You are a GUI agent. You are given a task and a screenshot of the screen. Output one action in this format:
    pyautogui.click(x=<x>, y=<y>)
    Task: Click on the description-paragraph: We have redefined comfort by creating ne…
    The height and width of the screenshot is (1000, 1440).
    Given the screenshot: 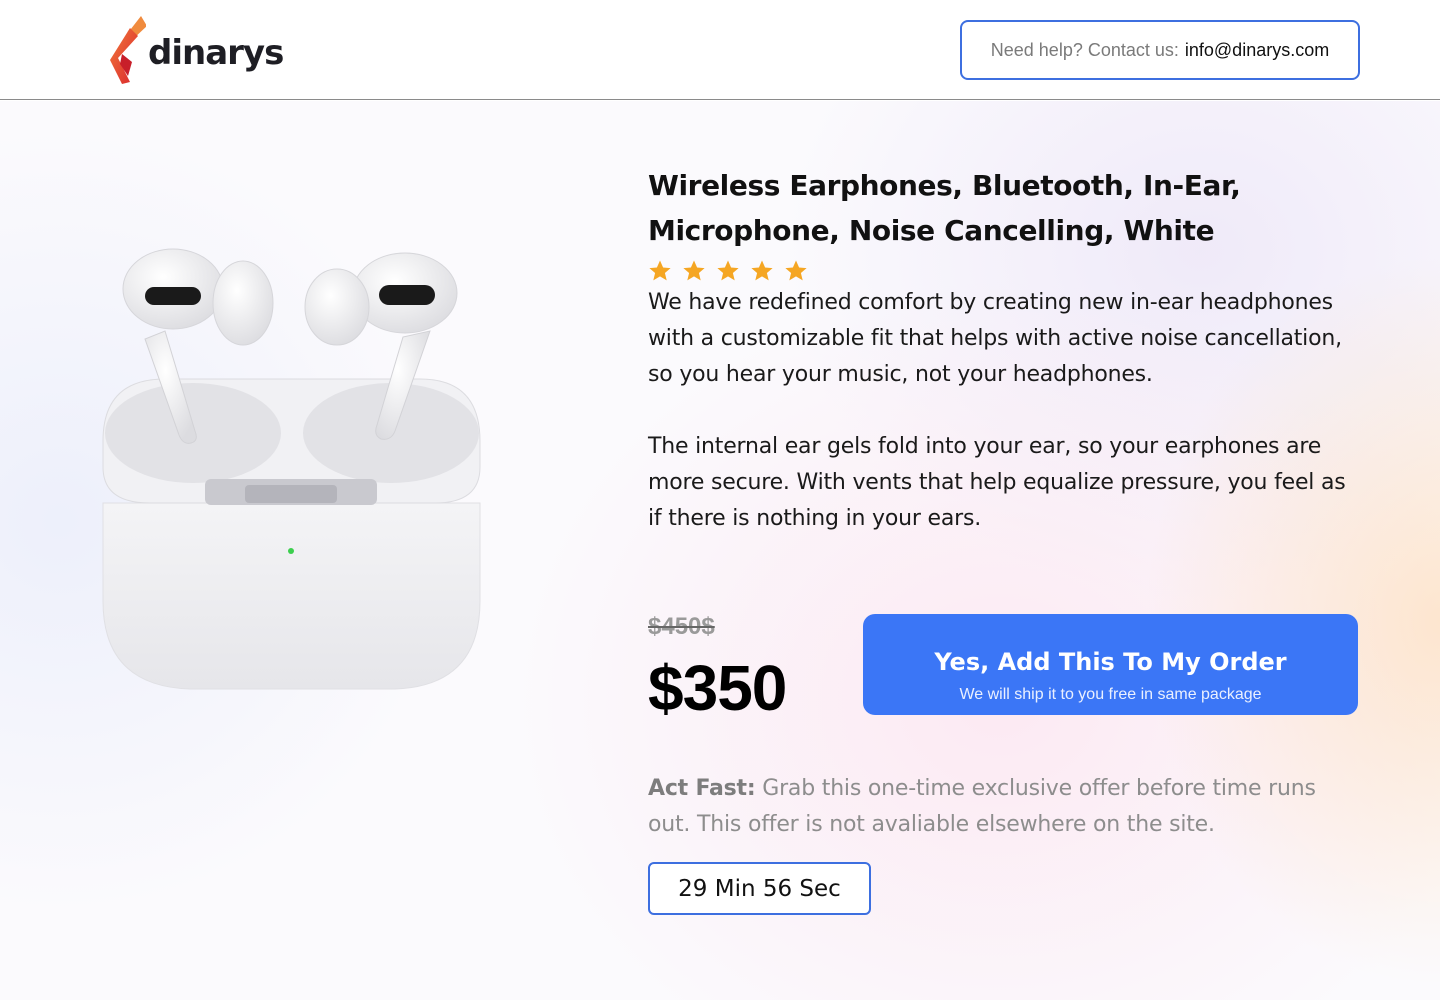 What is the action you would take?
    pyautogui.click(x=995, y=338)
    